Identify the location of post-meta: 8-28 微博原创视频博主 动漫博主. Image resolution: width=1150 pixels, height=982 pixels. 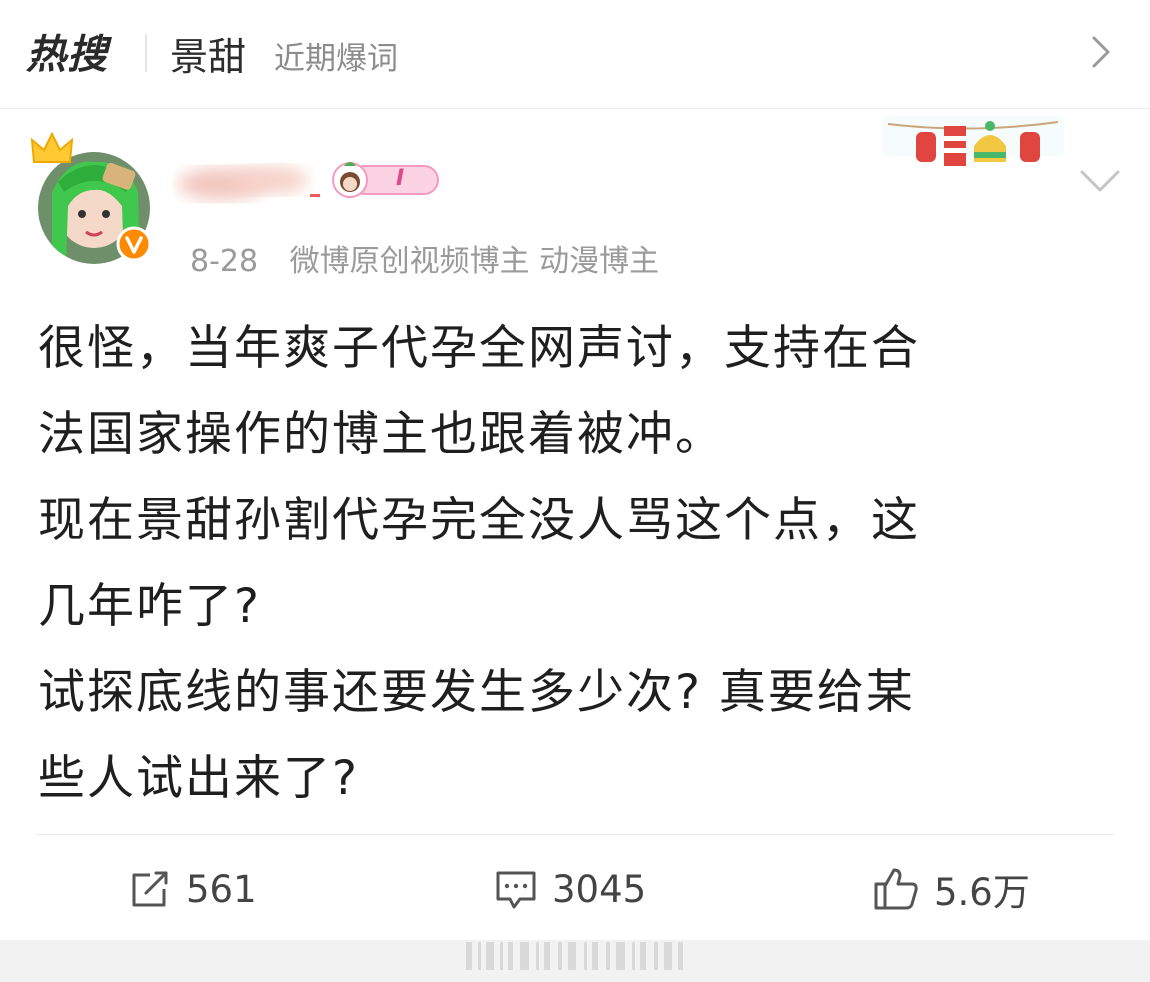
(424, 258).